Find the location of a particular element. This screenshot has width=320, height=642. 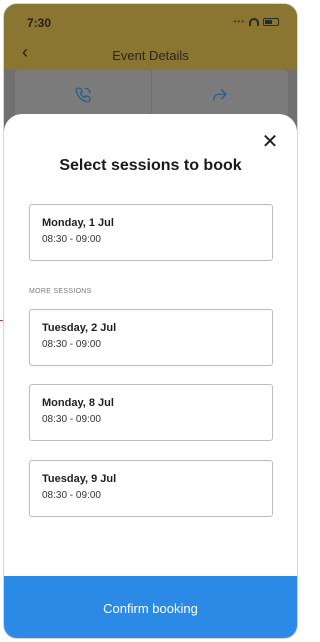

session-card: Tuesday, 2 Jul 08:30 - 09:00 is located at coordinates (151, 337).